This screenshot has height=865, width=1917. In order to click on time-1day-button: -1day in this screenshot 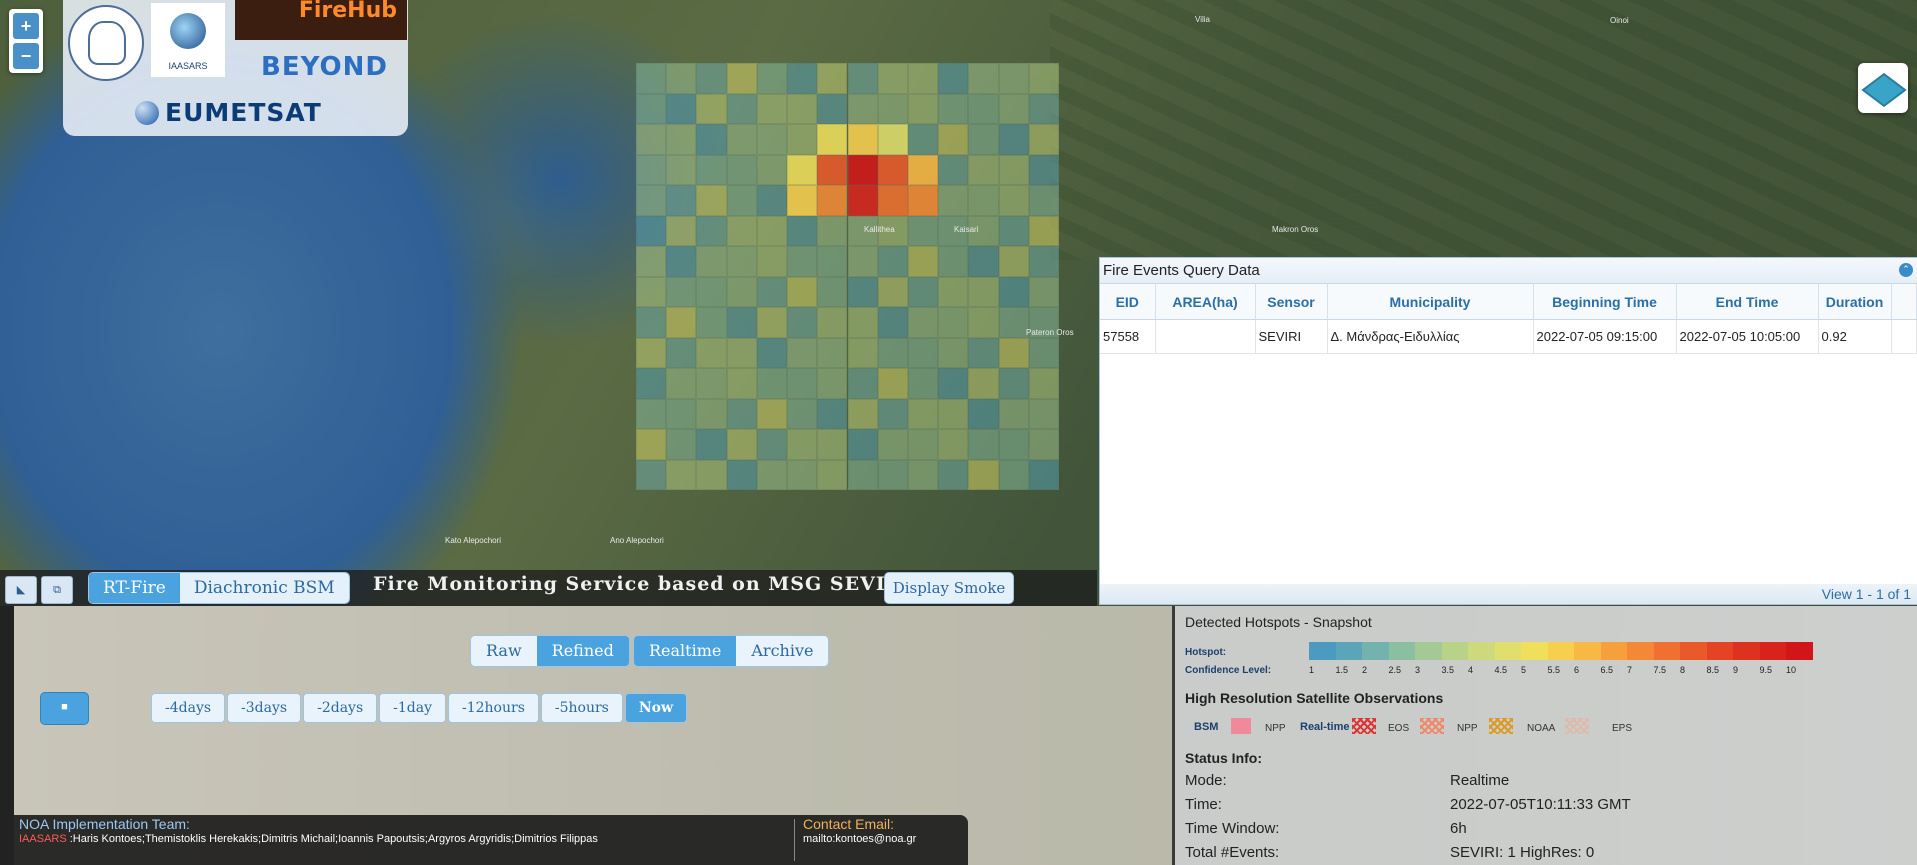, I will do `click(412, 708)`.